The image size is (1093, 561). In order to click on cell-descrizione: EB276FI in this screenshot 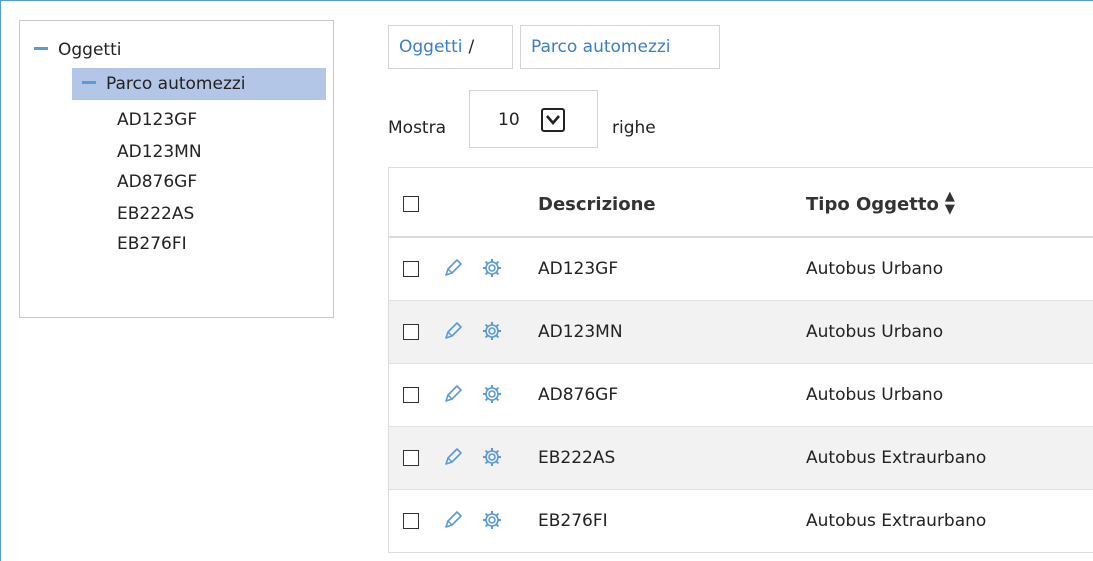, I will do `click(573, 521)`.